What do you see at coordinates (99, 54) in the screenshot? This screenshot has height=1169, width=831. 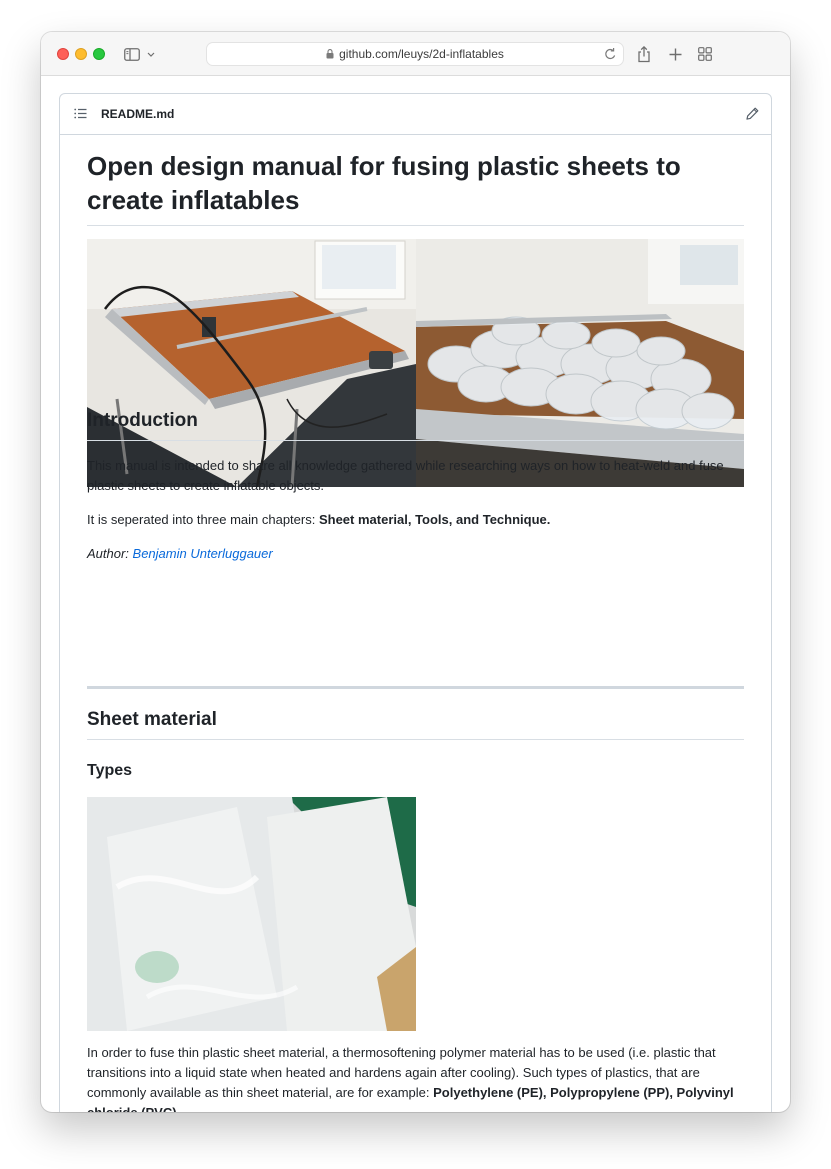 I see `zoom-window-button` at bounding box center [99, 54].